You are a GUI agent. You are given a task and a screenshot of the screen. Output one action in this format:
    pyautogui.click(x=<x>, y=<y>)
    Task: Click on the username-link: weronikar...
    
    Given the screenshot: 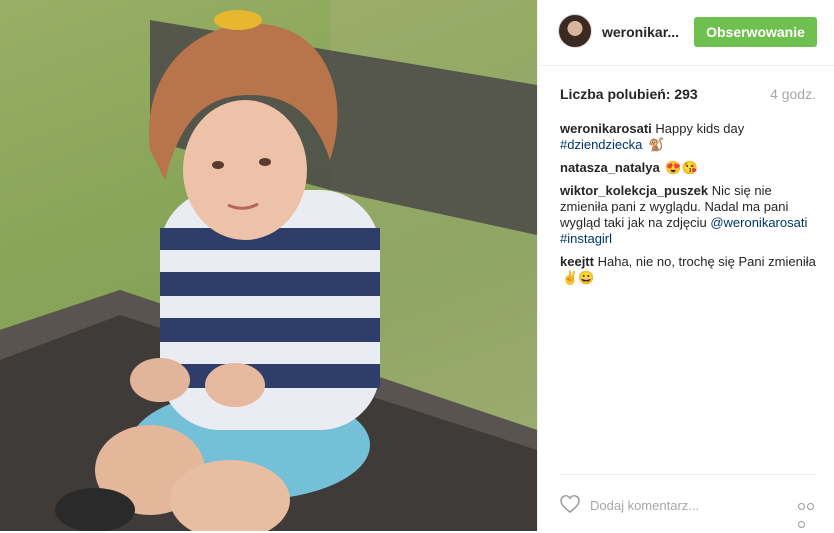 What is the action you would take?
    pyautogui.click(x=640, y=32)
    